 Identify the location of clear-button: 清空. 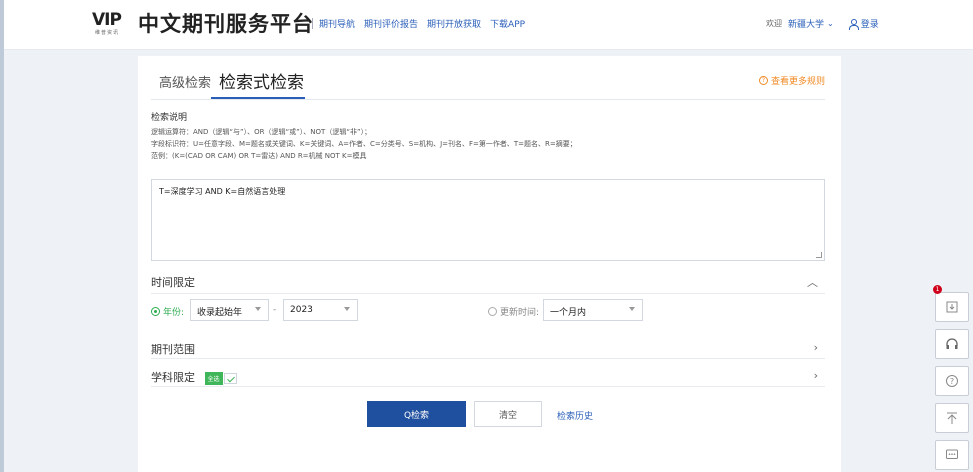
(508, 414).